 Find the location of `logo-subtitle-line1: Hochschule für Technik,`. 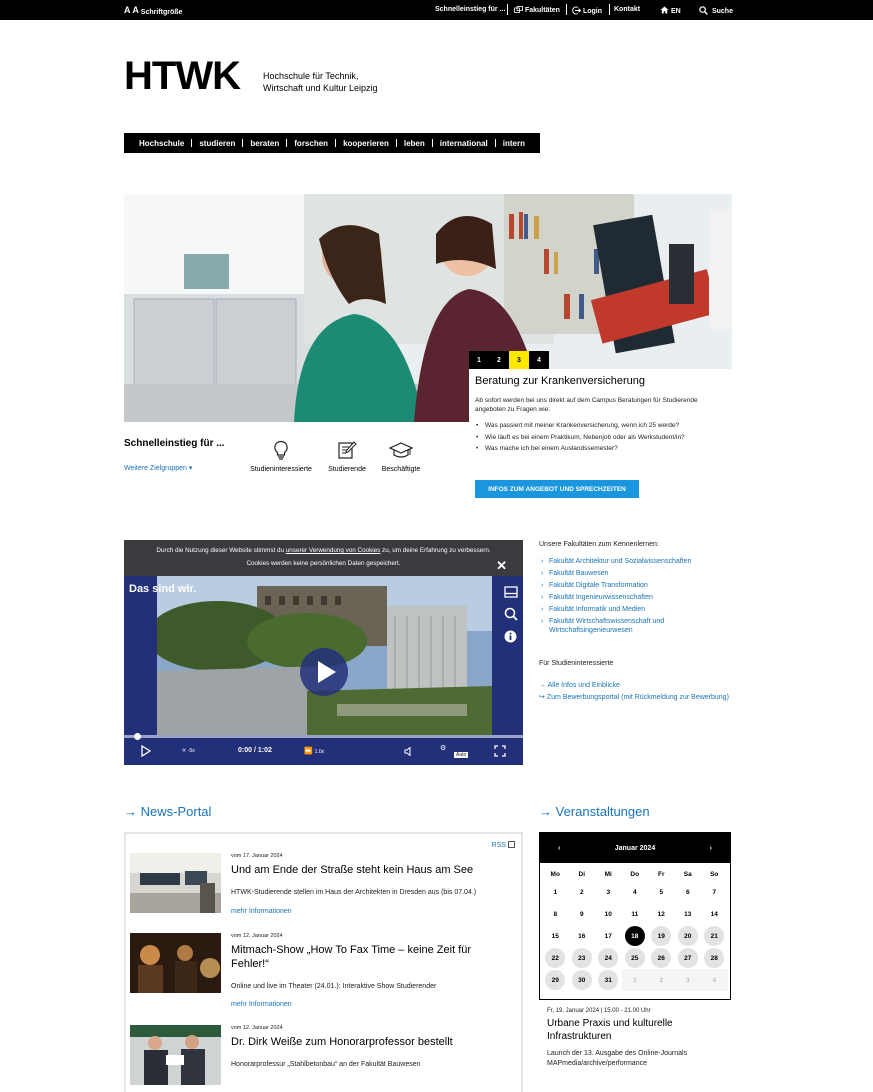

logo-subtitle-line1: Hochschule für Technik, is located at coordinates (311, 76).